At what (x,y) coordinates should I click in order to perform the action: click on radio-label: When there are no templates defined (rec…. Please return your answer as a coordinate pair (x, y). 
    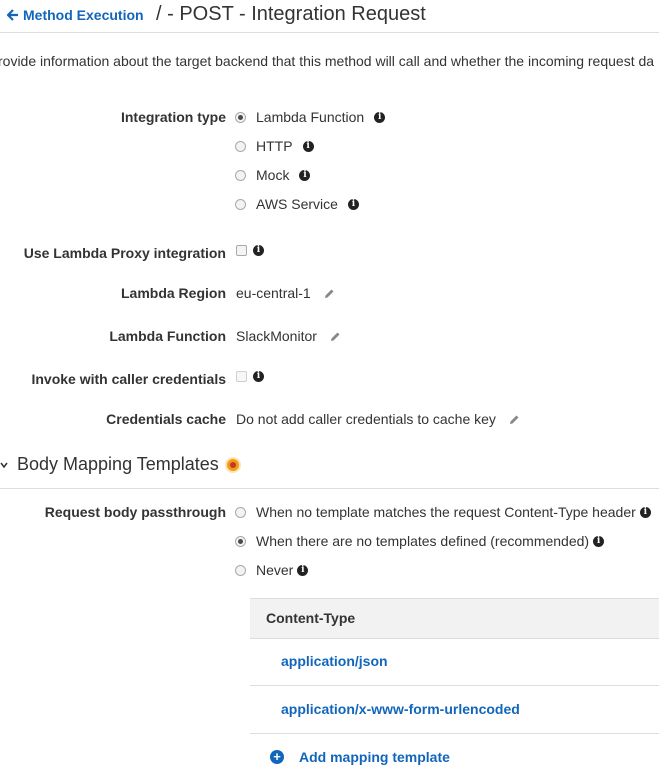
    Looking at the image, I should click on (423, 541).